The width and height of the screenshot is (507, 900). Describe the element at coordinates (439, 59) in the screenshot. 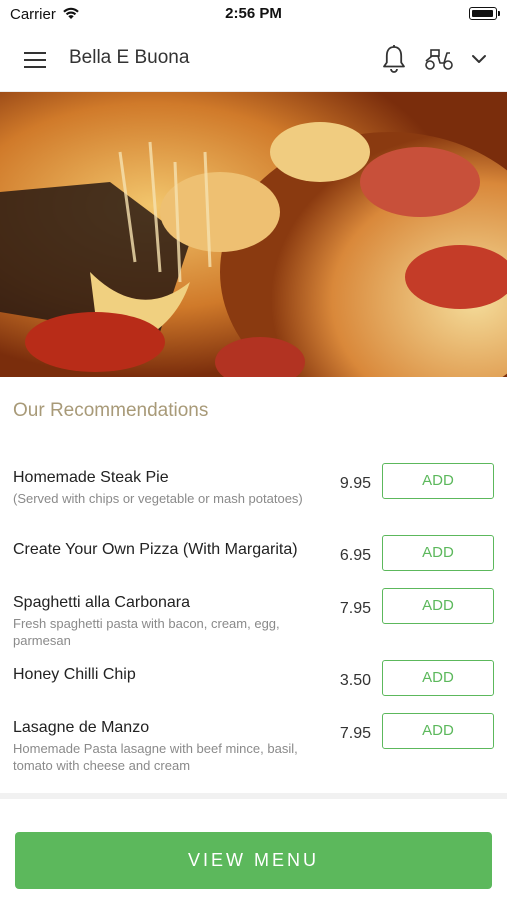

I see `scooter-icon` at that location.